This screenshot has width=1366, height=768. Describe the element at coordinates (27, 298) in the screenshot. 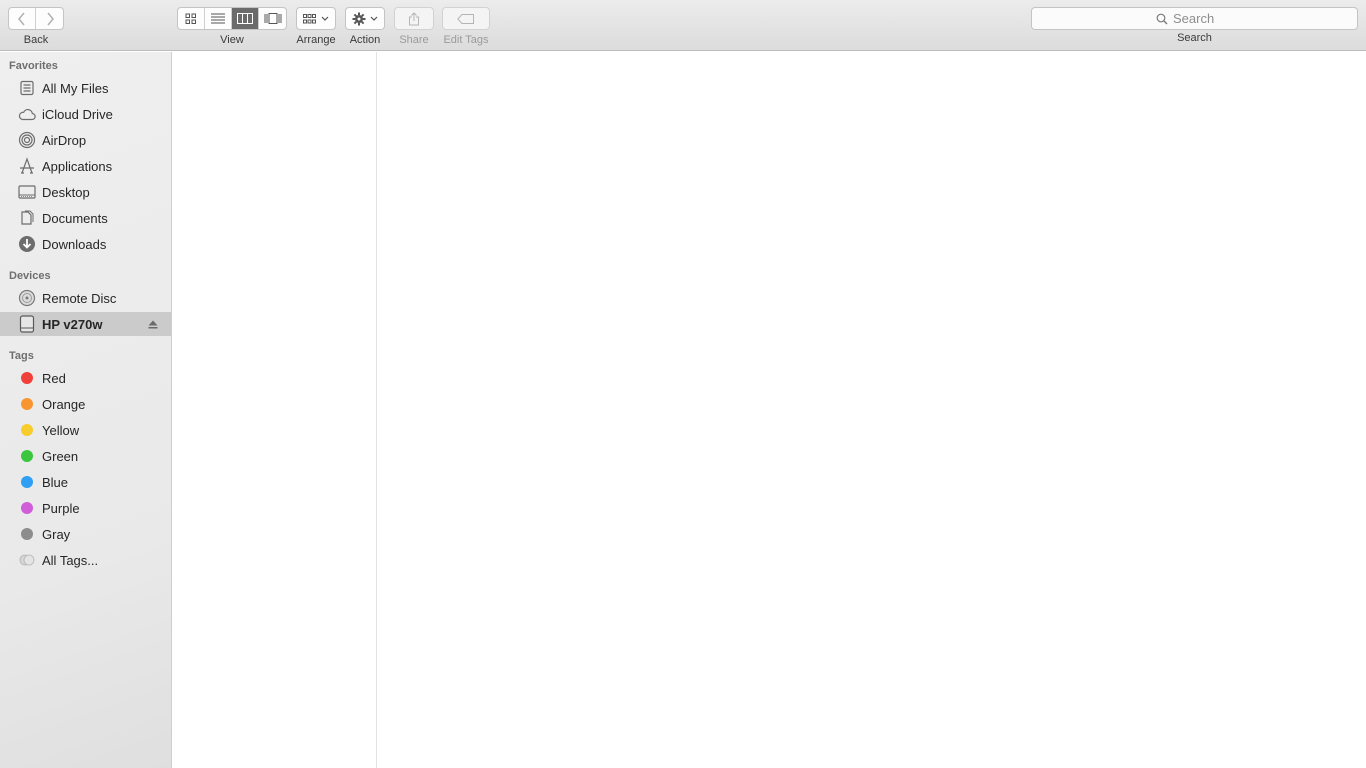

I see `disc-icon` at that location.